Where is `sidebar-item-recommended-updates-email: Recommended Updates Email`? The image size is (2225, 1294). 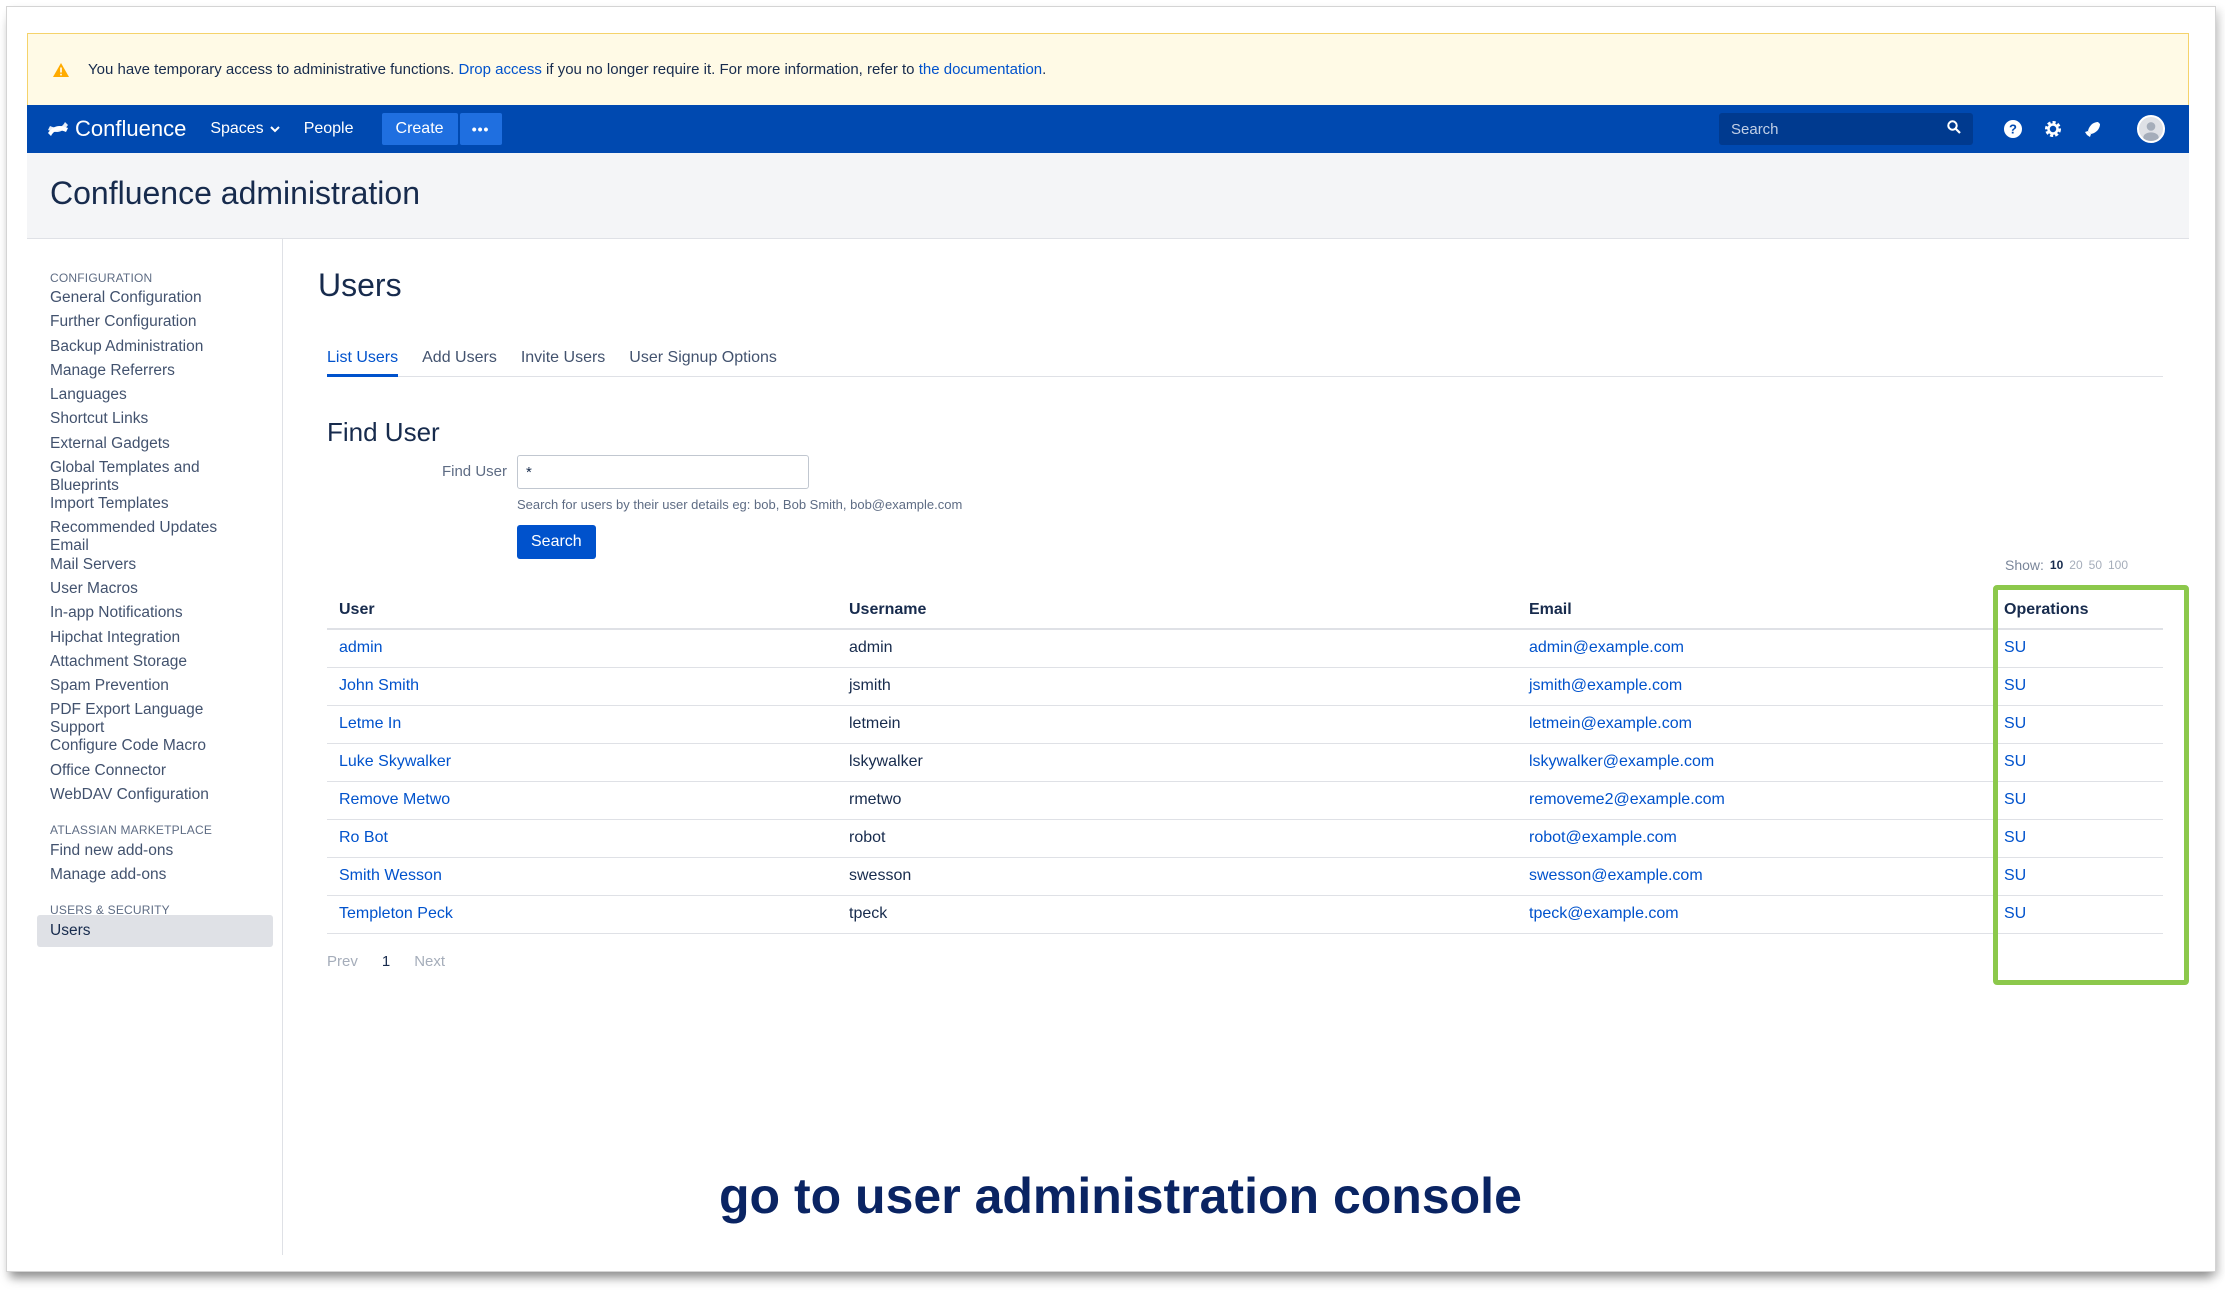
sidebar-item-recommended-updates-email: Recommended Updates Email is located at coordinates (145, 537).